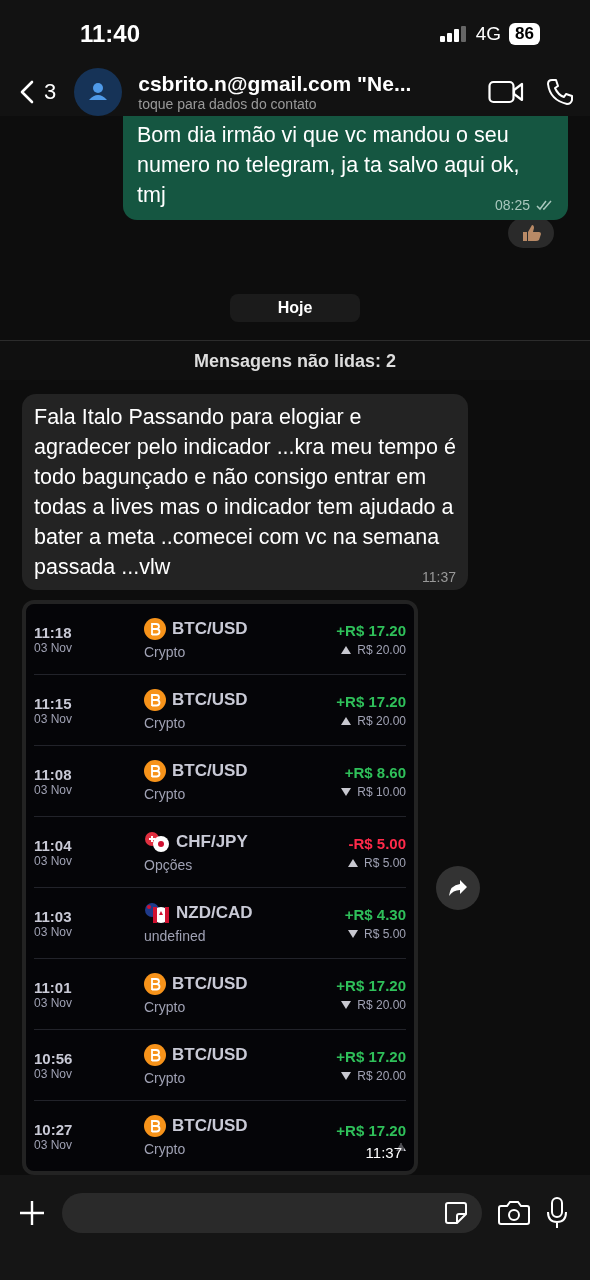 Image resolution: width=590 pixels, height=1280 pixels. I want to click on trade-time: 10:56, so click(54, 1058).